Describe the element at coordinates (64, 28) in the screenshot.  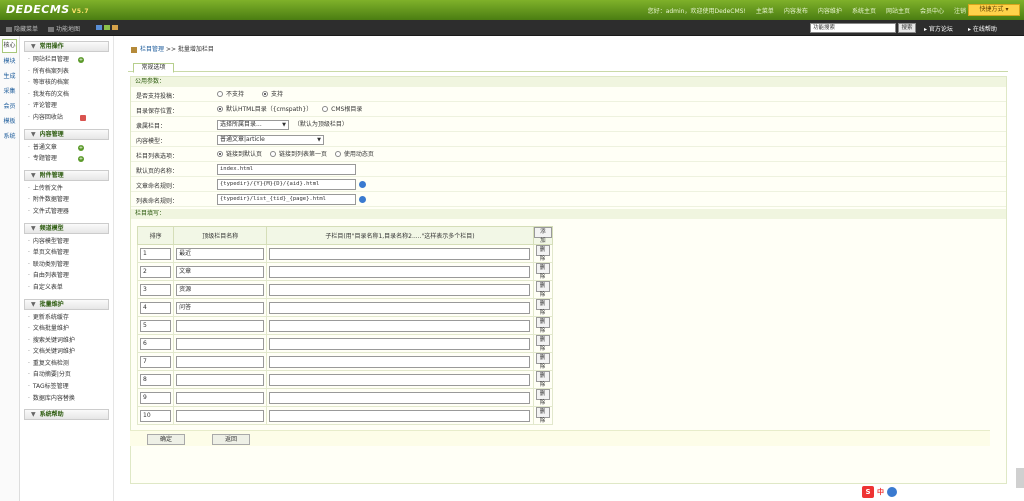
I see `function-map-button: 功能地图` at that location.